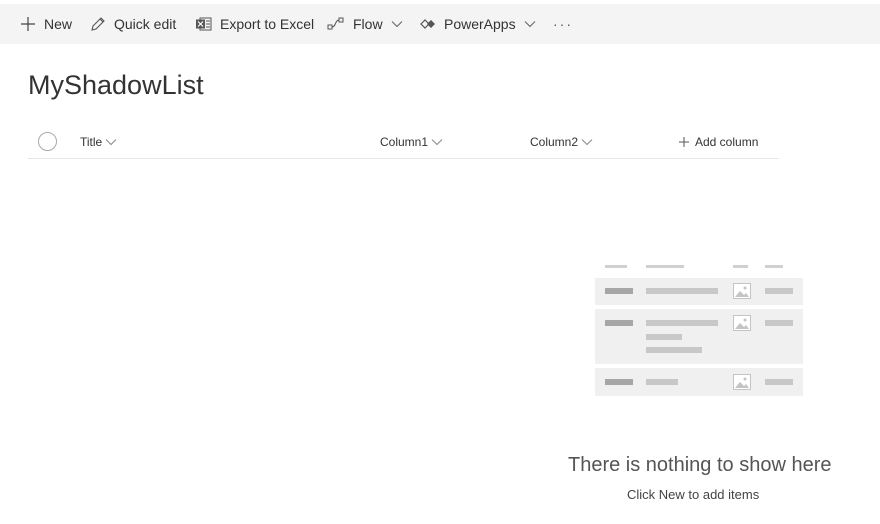 This screenshot has width=880, height=524. What do you see at coordinates (336, 24) in the screenshot?
I see `flow-icon` at bounding box center [336, 24].